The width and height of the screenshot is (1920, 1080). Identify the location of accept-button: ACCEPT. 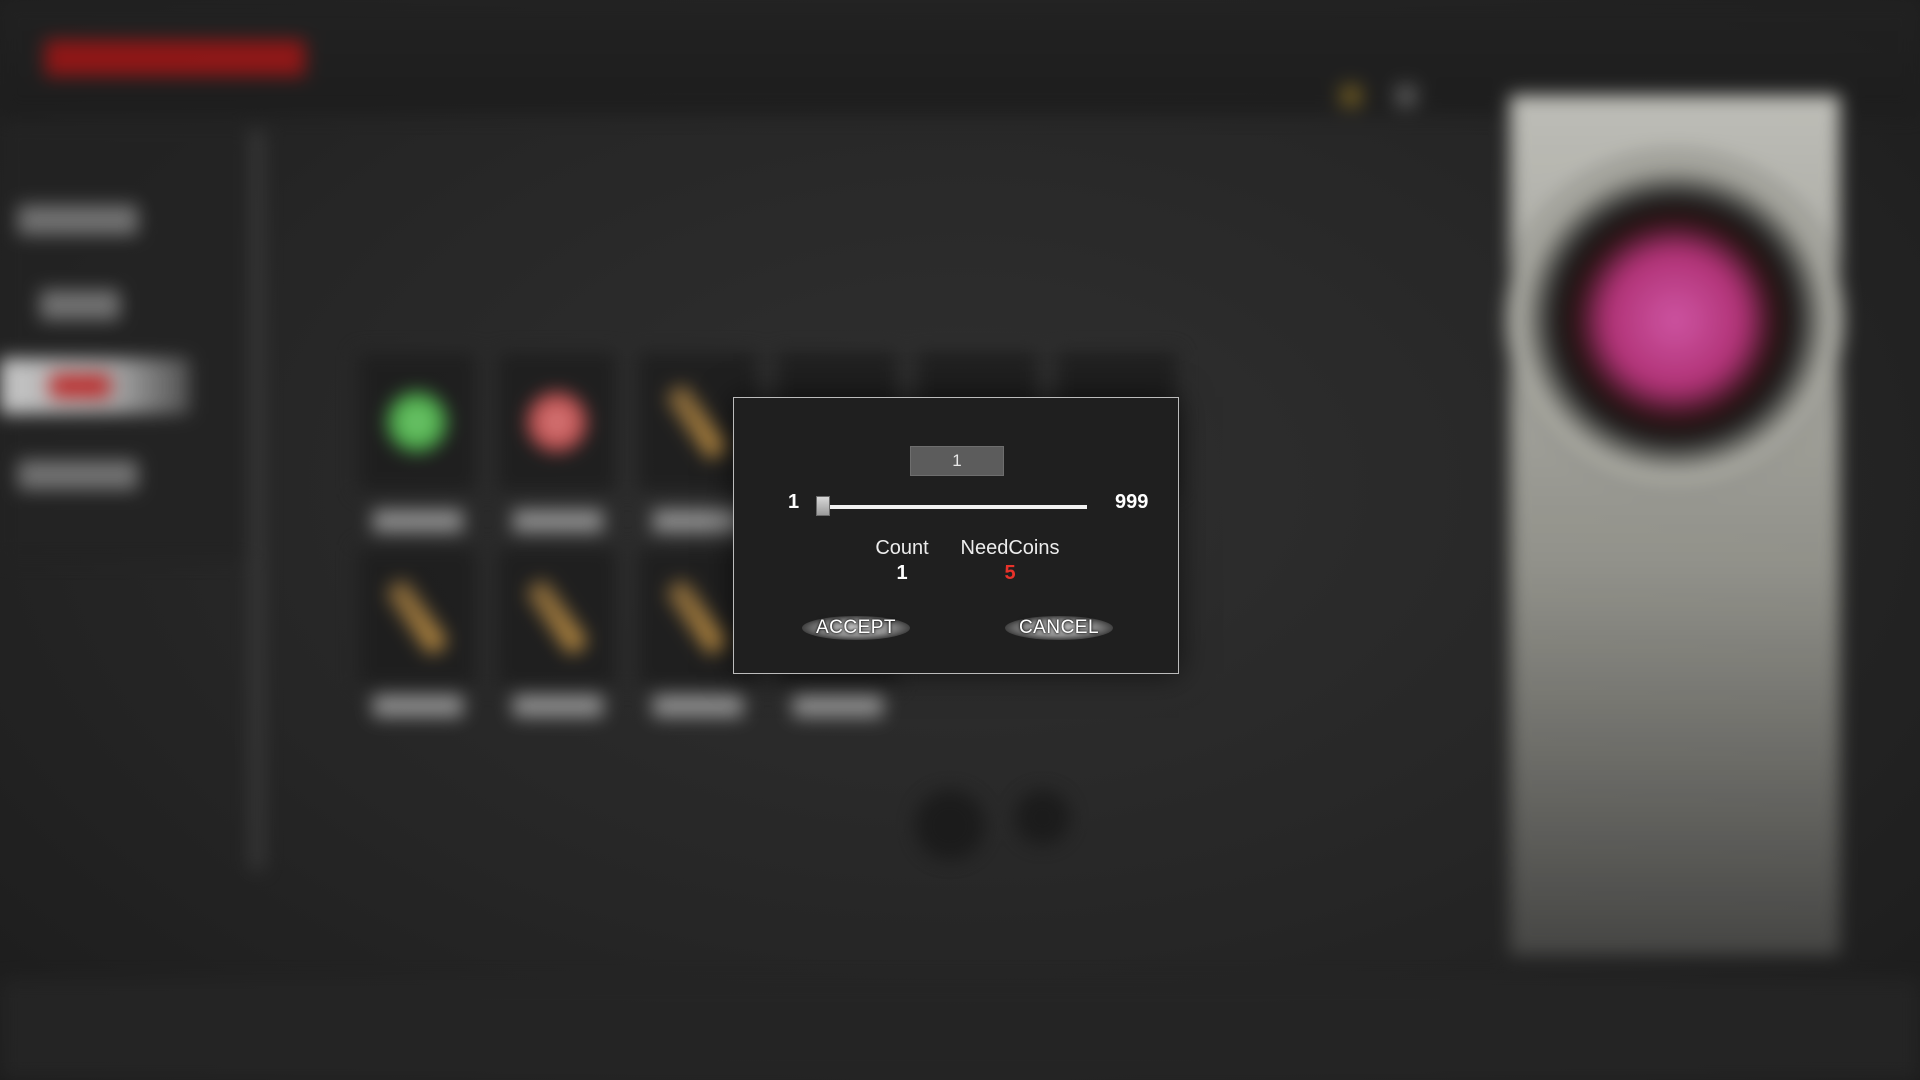
(856, 628).